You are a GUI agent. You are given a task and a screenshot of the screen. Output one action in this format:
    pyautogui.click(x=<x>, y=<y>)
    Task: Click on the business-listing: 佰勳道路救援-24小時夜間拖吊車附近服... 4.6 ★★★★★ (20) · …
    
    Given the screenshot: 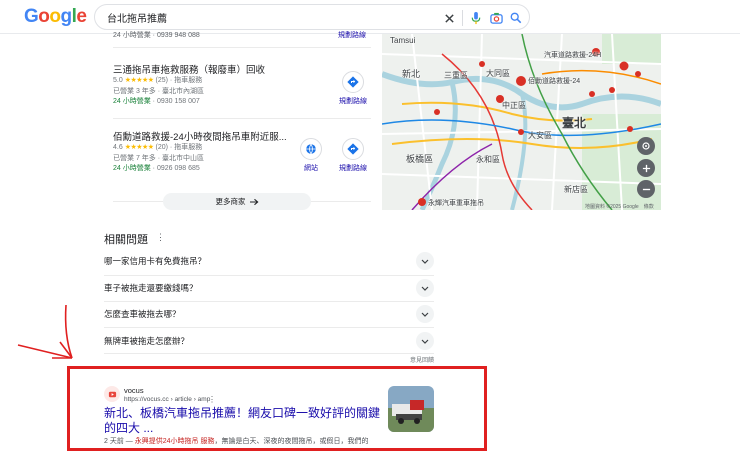 What is the action you would take?
    pyautogui.click(x=213, y=152)
    